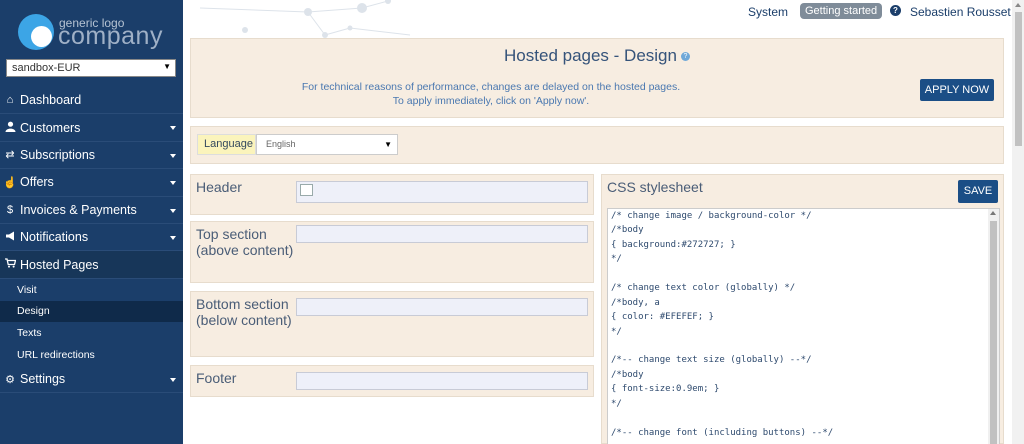 This screenshot has height=444, width=1024. Describe the element at coordinates (54, 237) in the screenshot. I see `sidebar-item-label: Notifications` at that location.